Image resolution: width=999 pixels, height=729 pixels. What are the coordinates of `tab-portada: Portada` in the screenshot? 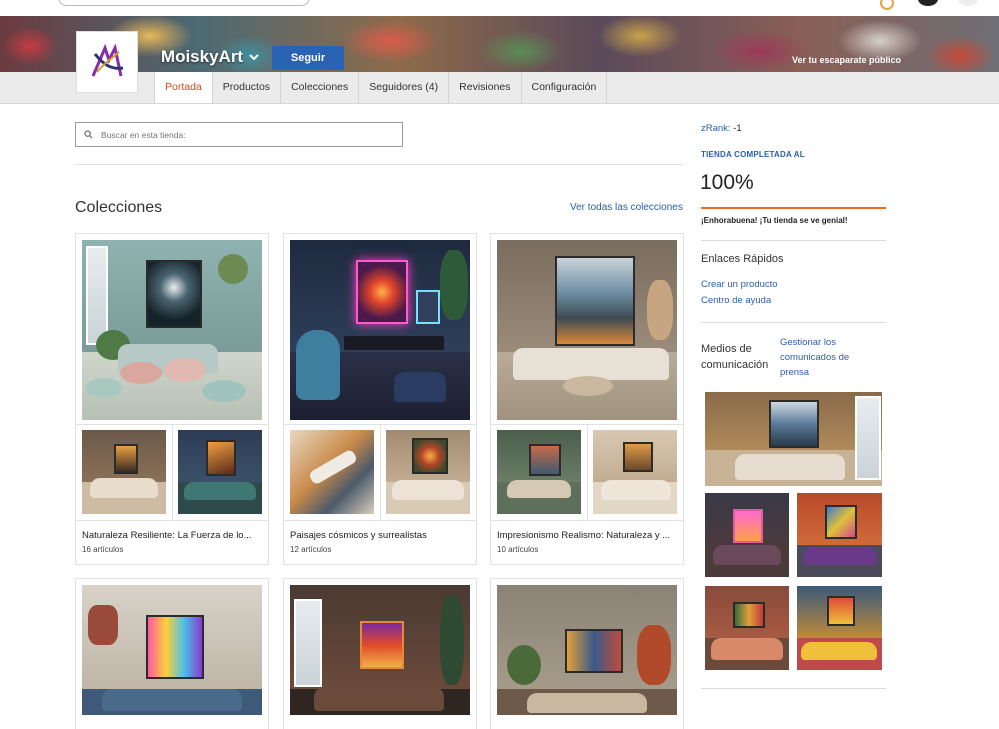 It's located at (183, 87).